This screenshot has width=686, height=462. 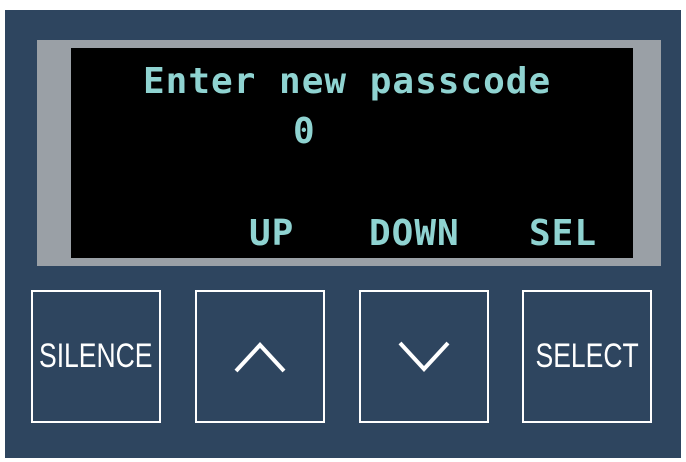 I want to click on softkey-label-down: DOWN, so click(x=414, y=233).